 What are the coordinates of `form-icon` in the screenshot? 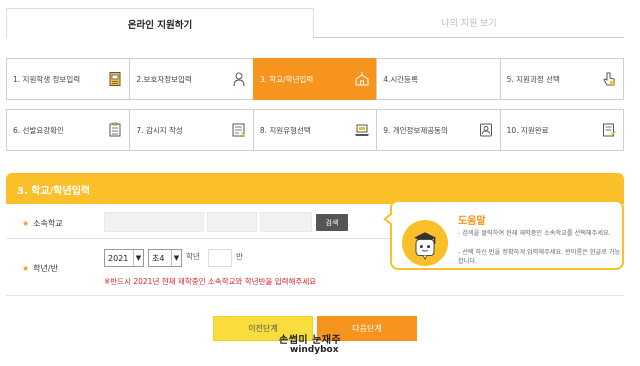 It's located at (239, 130).